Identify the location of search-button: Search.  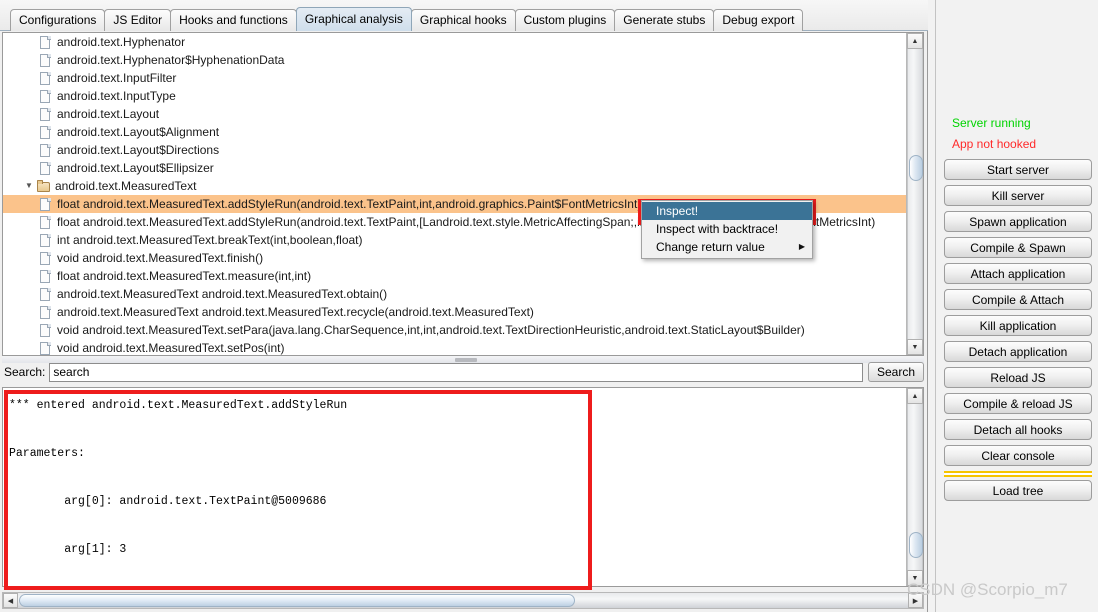
(895, 372).